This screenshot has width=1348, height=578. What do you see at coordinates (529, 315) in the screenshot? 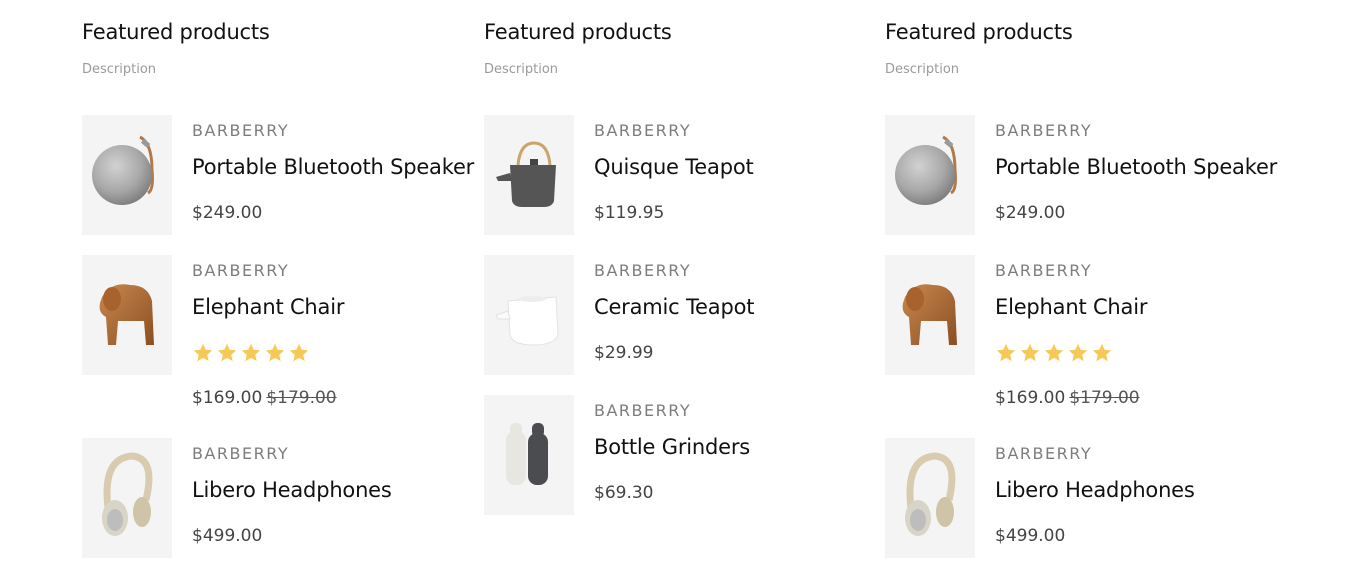
I see `white-teapot-image` at bounding box center [529, 315].